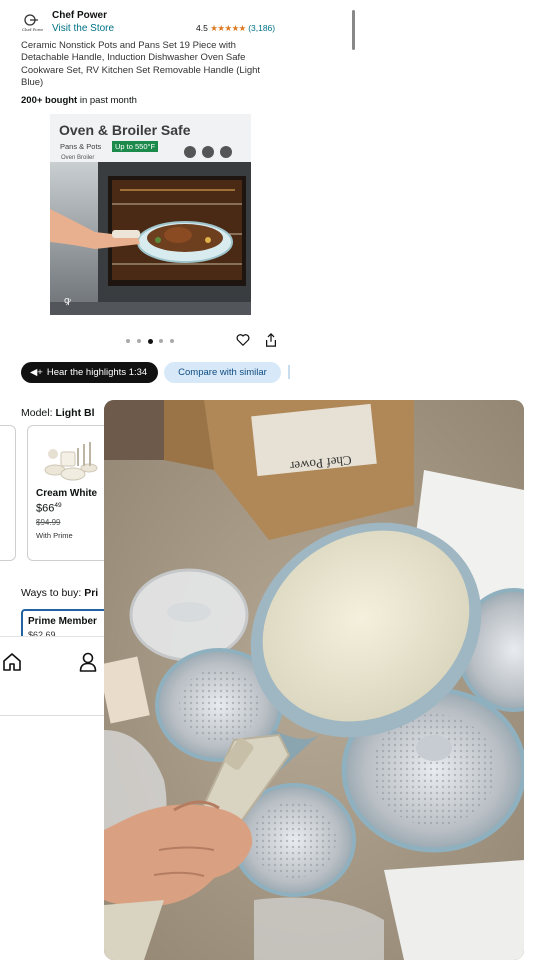 The width and height of the screenshot is (540, 960). What do you see at coordinates (91, 593) in the screenshot?
I see `ways-selected: Pri` at bounding box center [91, 593].